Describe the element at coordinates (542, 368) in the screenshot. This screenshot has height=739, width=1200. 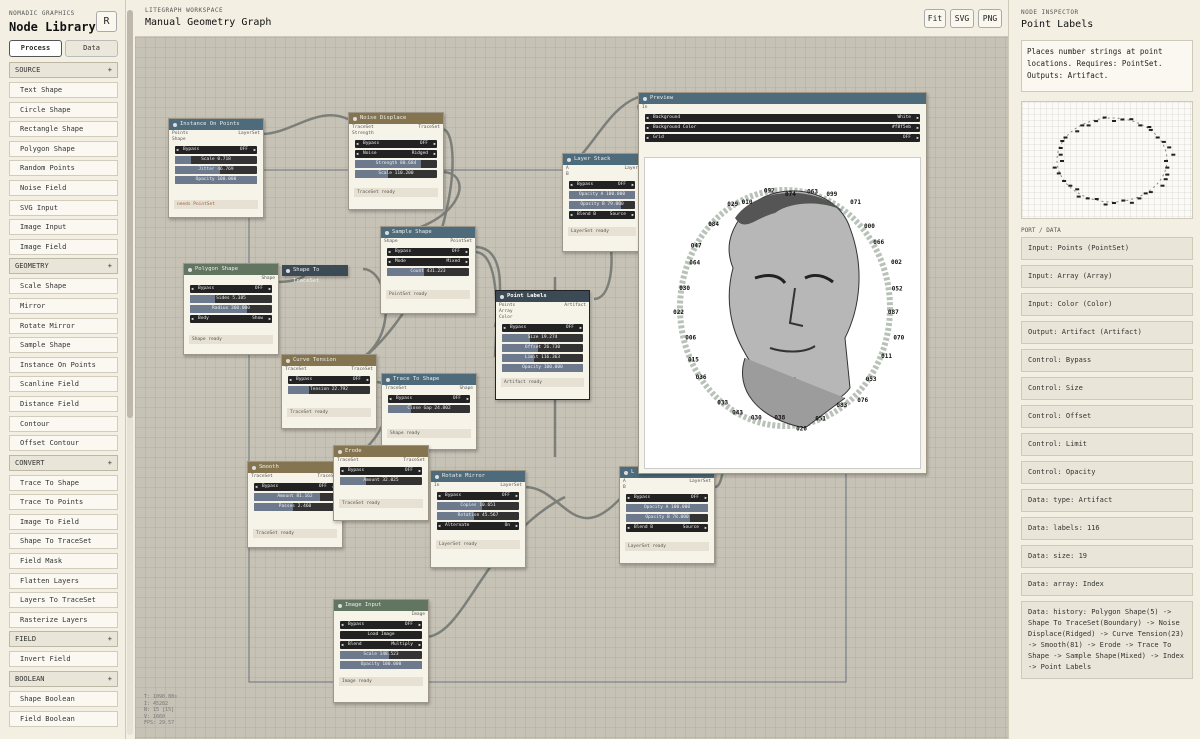
I see `opacity-slider: Opacity 100.000` at that location.